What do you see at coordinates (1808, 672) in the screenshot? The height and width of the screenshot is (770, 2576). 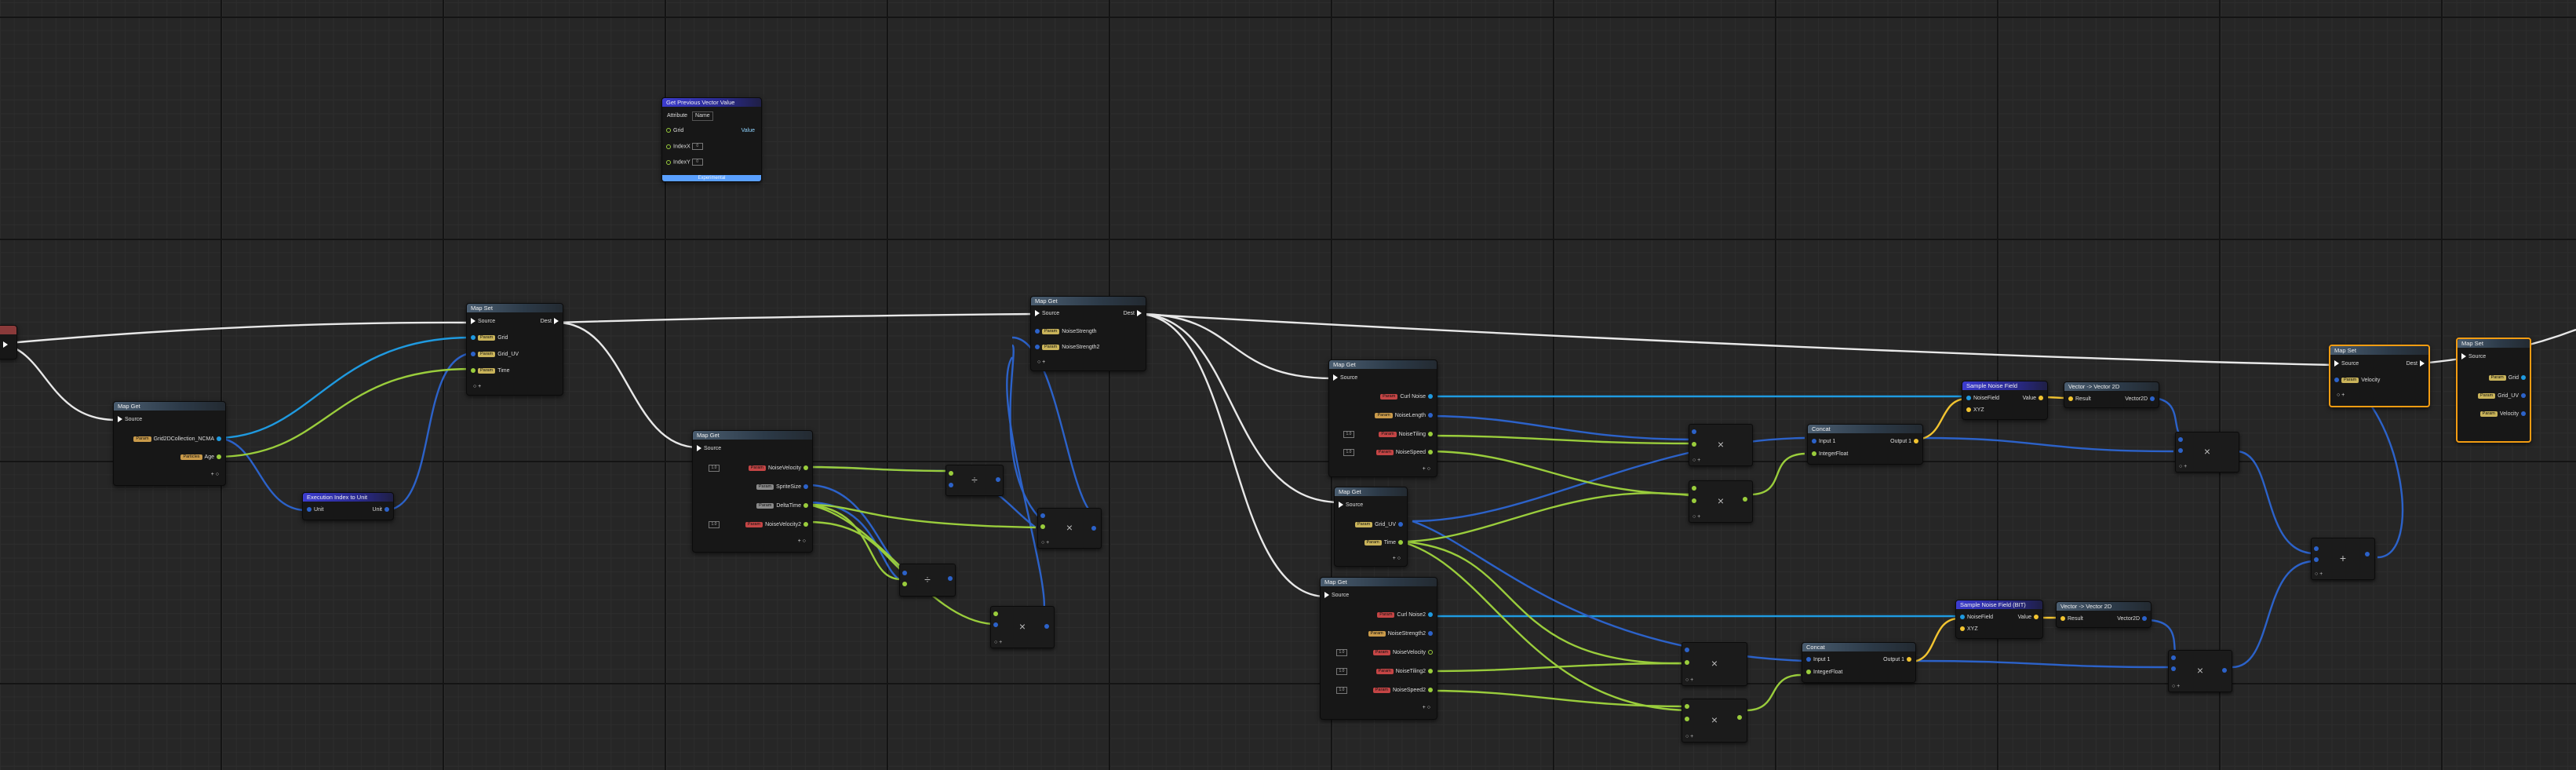 I see `integer-float-pin` at bounding box center [1808, 672].